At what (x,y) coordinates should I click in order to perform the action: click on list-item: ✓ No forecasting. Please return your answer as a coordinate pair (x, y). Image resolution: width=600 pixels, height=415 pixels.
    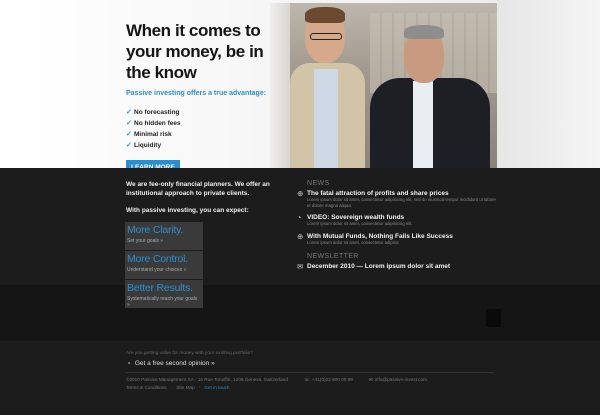
    Looking at the image, I should click on (153, 112).